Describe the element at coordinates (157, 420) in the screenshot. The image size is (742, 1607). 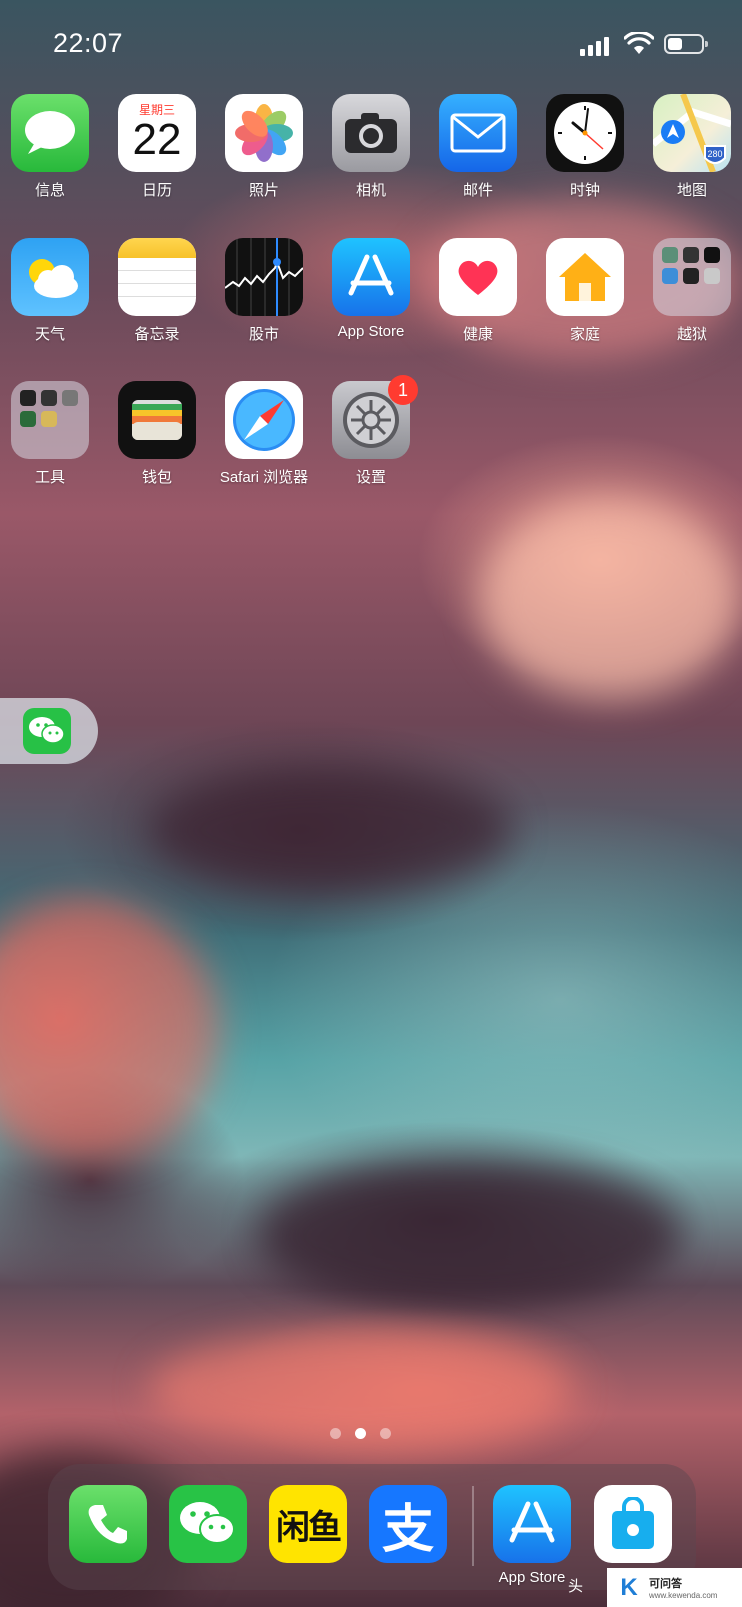
I see `wallet-icon` at that location.